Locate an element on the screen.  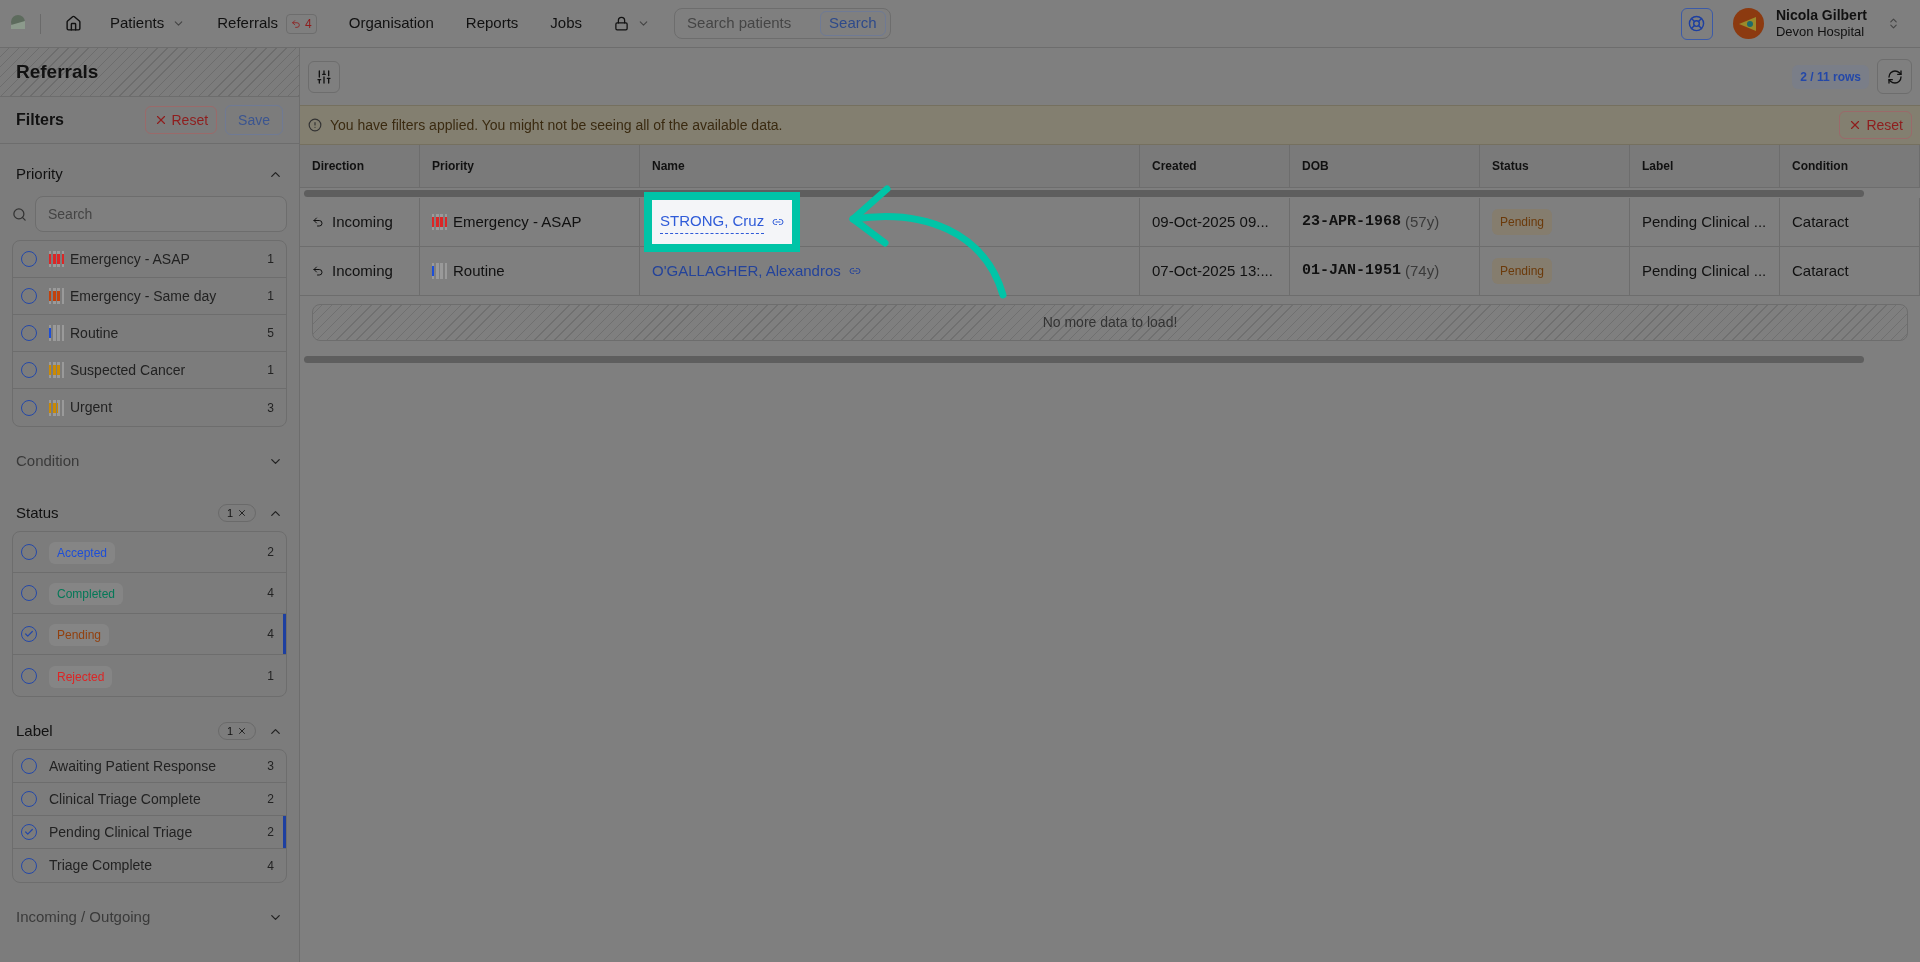
account-switch-icon is located at coordinates (1893, 23).